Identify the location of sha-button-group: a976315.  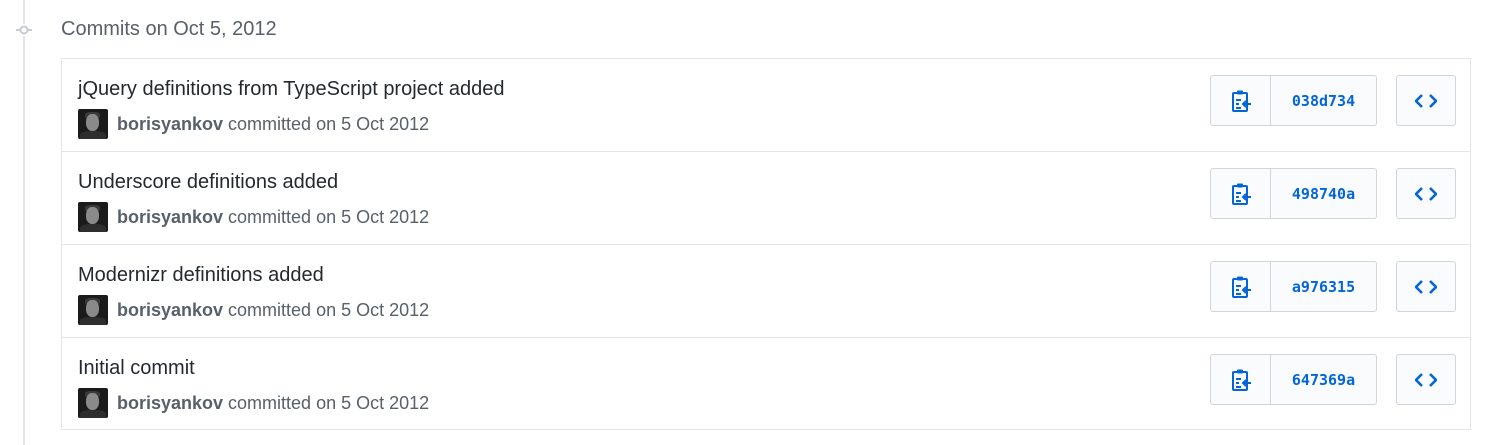
(1293, 286).